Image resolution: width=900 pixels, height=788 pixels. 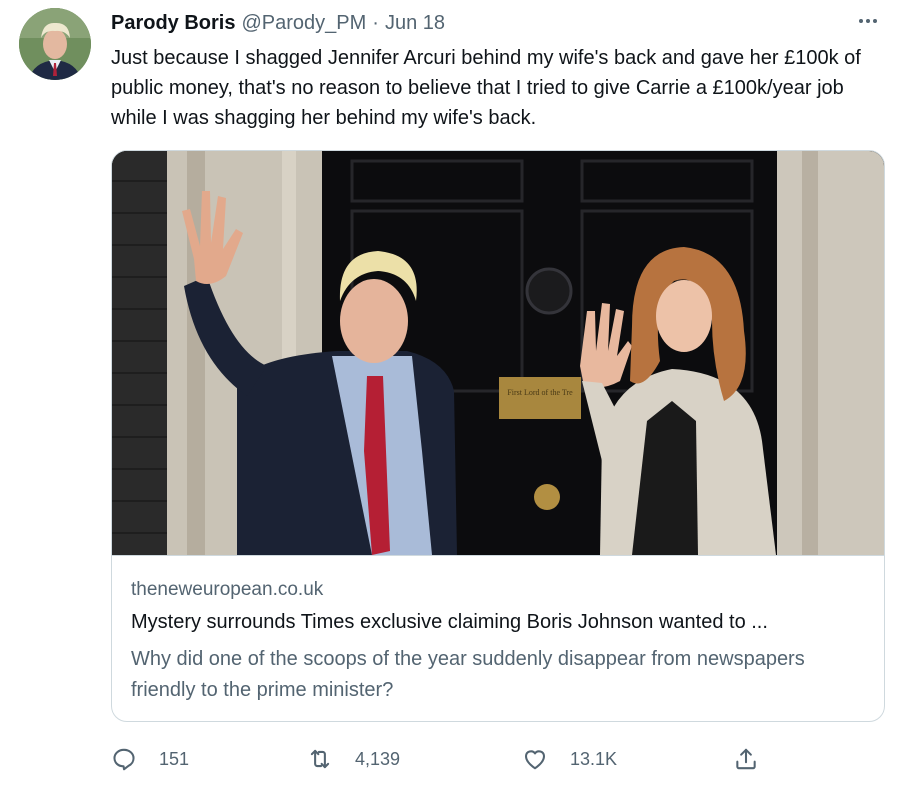 I want to click on reply-button: 151, so click(x=150, y=759).